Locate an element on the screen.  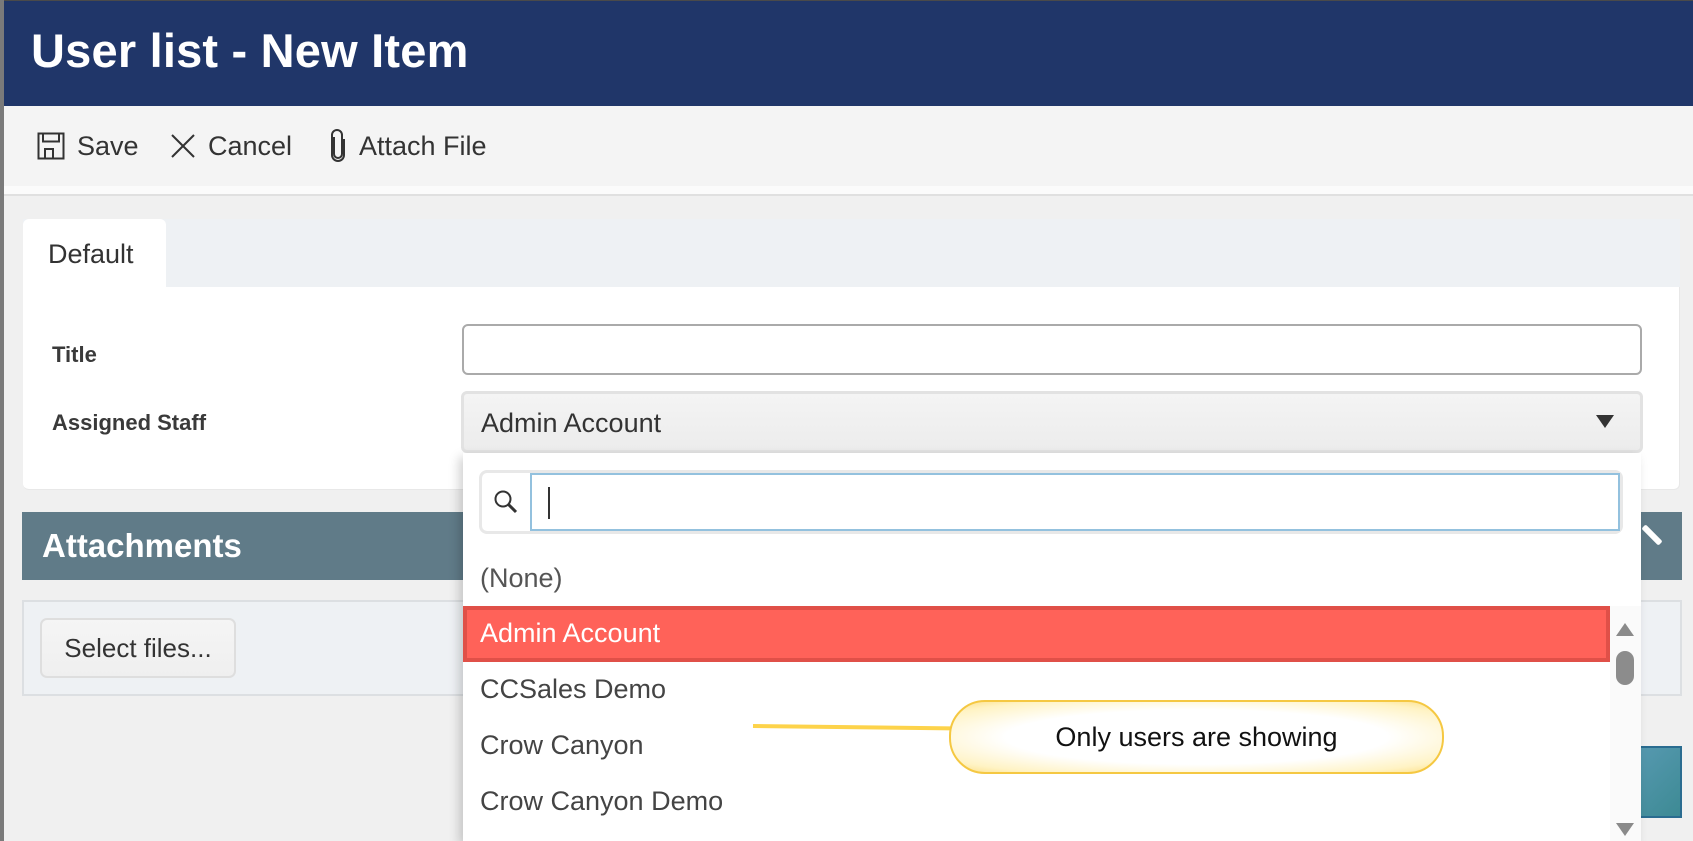
tab-default: Default is located at coordinates (94, 253).